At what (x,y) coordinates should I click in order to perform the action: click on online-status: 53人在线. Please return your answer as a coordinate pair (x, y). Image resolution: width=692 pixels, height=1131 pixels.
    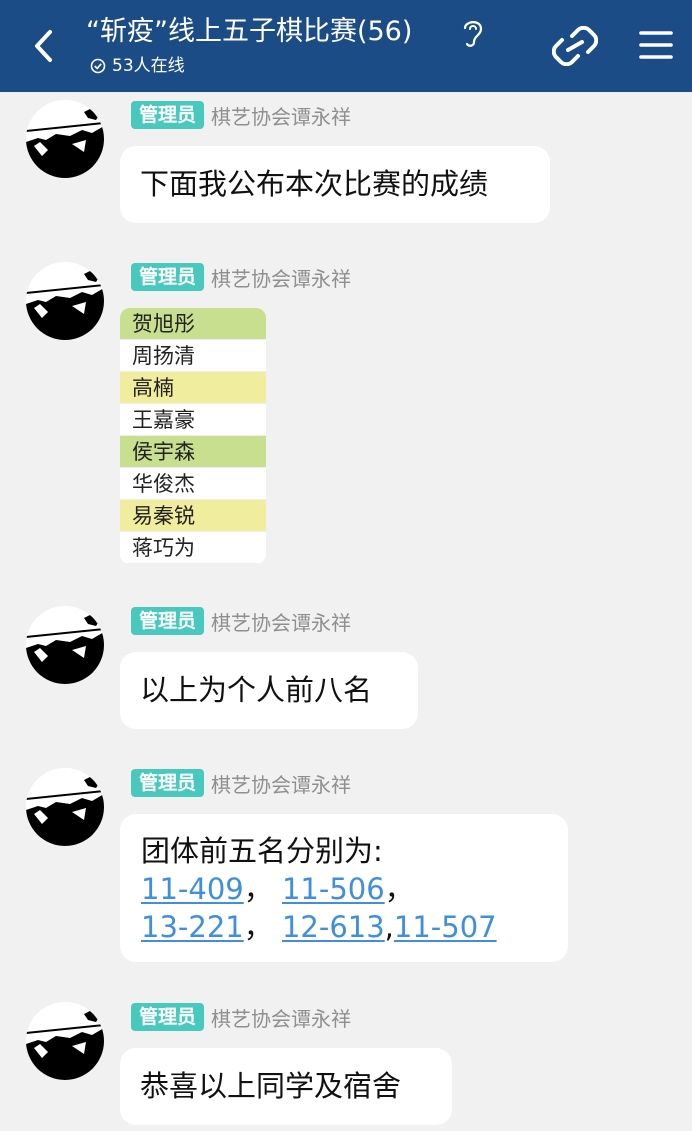
    Looking at the image, I should click on (137, 66).